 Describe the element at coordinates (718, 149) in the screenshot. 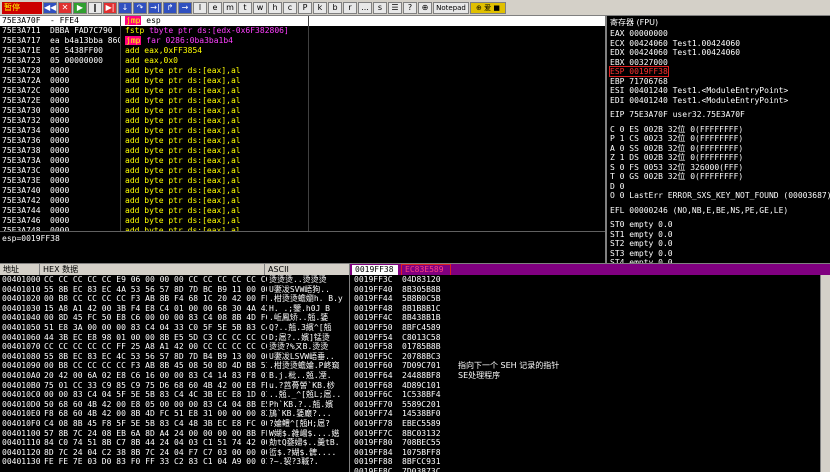

I see `register-line: A 0 SS 002B 32位 0(FFFFFFFF)` at that location.